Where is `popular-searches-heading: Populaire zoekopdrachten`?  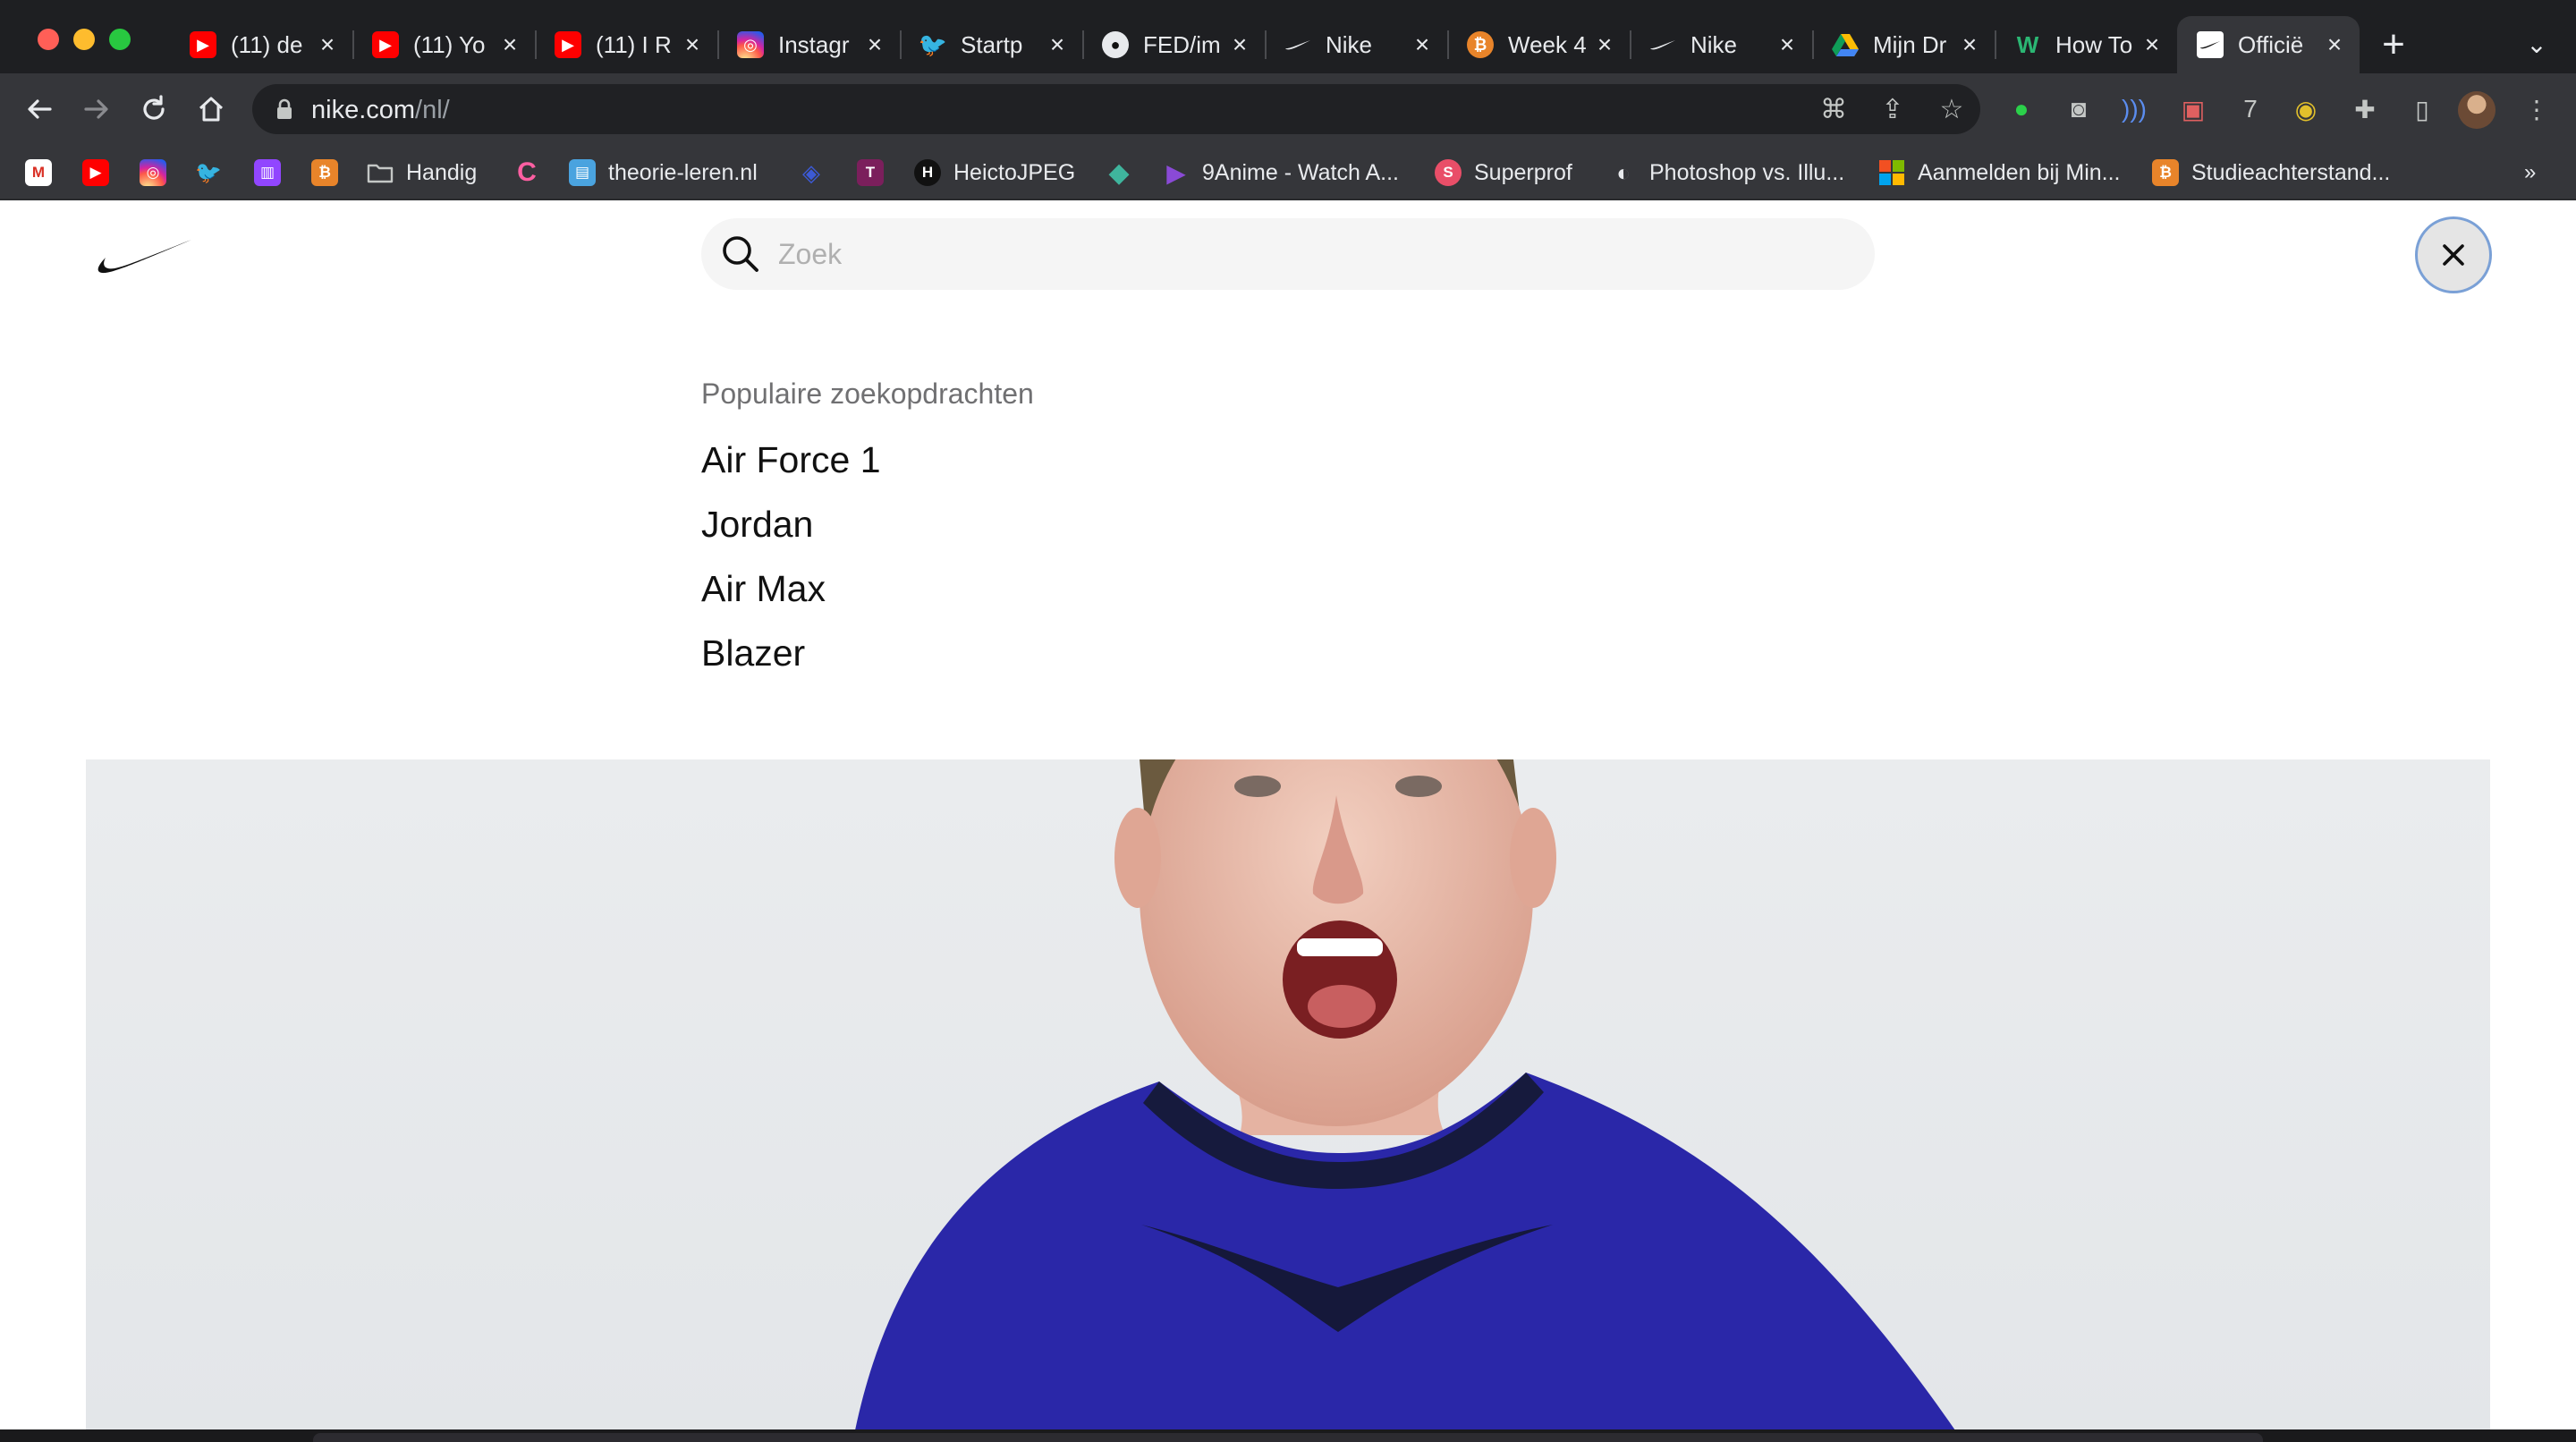 popular-searches-heading: Populaire zoekopdrachten is located at coordinates (867, 393).